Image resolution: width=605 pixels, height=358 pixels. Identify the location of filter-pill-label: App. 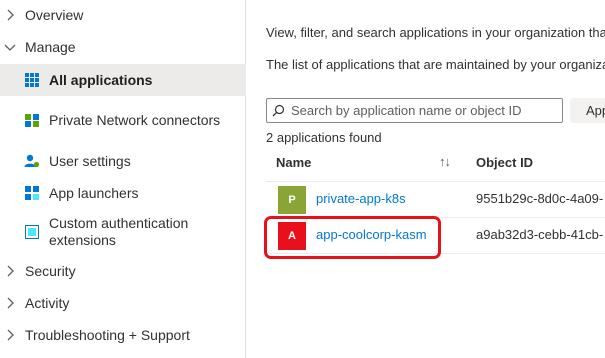
(595, 110).